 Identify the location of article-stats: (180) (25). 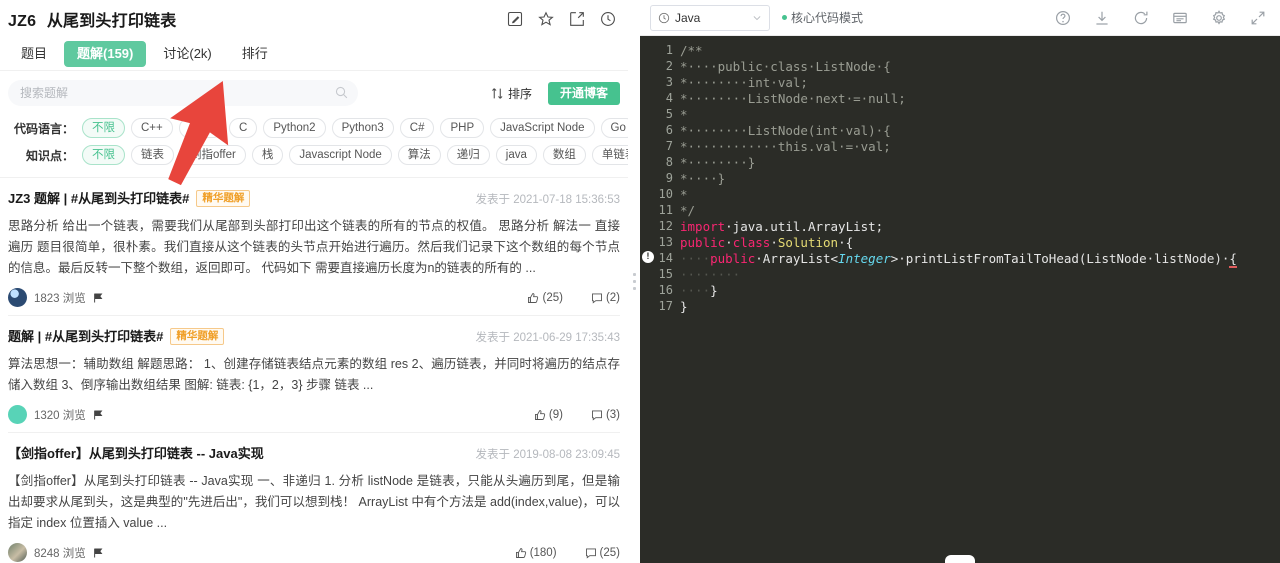
(567, 553).